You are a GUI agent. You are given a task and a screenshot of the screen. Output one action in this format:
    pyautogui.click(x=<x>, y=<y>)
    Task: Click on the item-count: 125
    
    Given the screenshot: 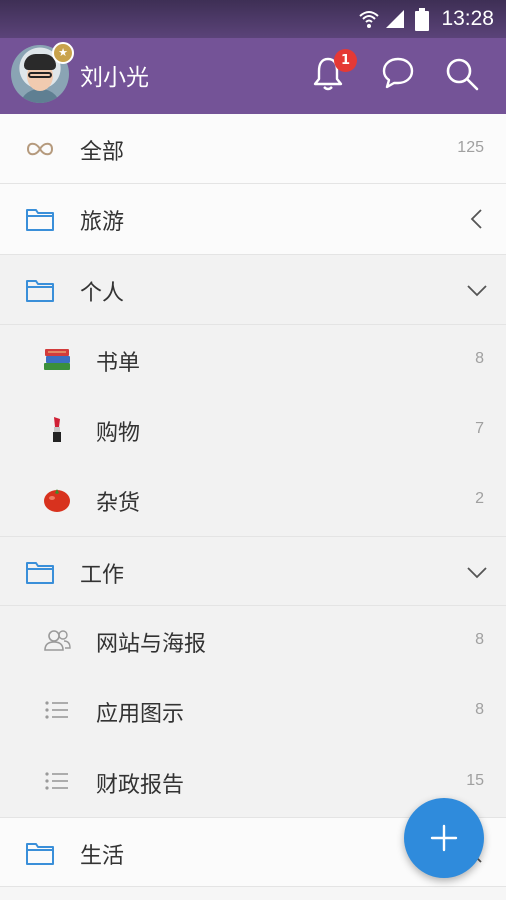 What is the action you would take?
    pyautogui.click(x=470, y=147)
    